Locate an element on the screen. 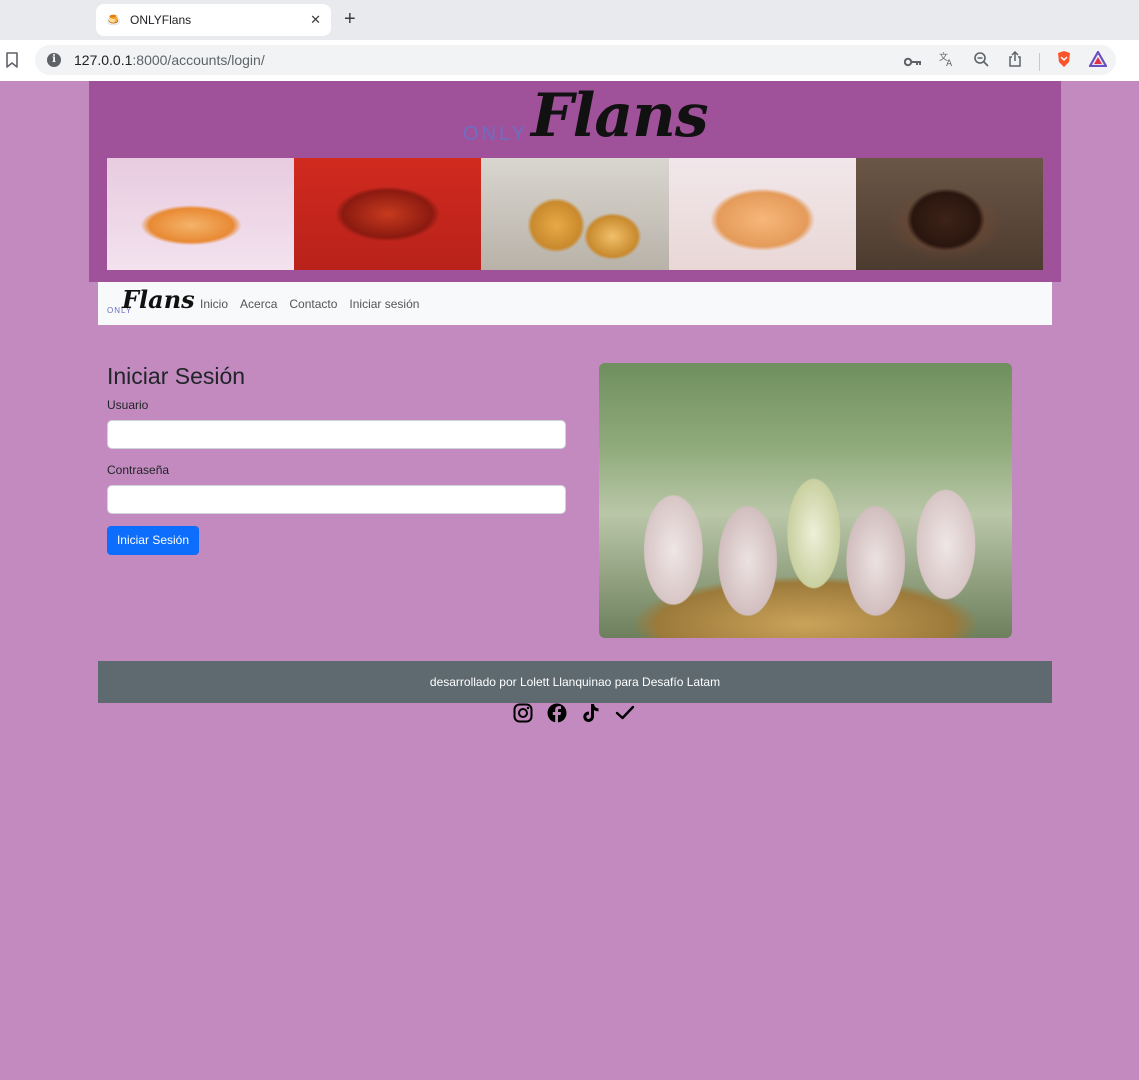 The image size is (1139, 1080). header-logo: ONLY Flans is located at coordinates (586, 119).